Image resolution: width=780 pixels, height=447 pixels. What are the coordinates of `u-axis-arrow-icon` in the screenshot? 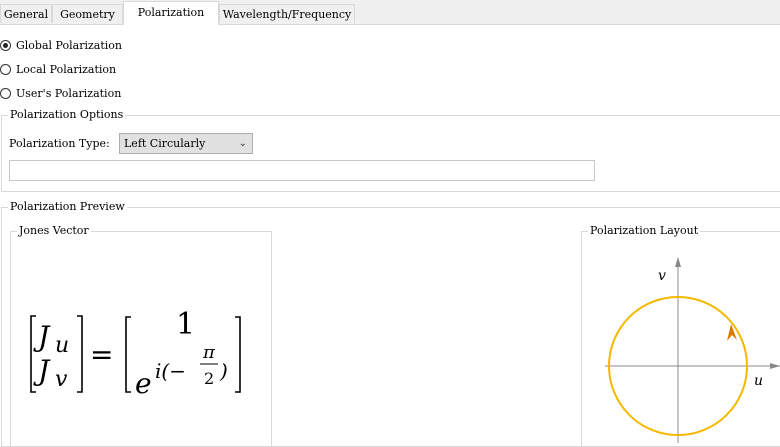 It's located at (775, 366).